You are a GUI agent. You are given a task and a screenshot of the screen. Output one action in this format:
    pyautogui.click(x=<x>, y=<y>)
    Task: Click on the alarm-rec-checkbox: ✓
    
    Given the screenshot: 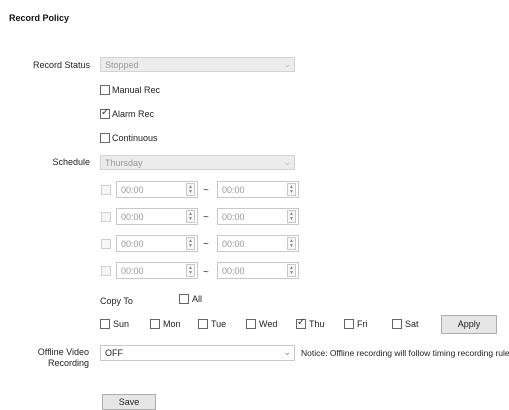 What is the action you would take?
    pyautogui.click(x=105, y=113)
    